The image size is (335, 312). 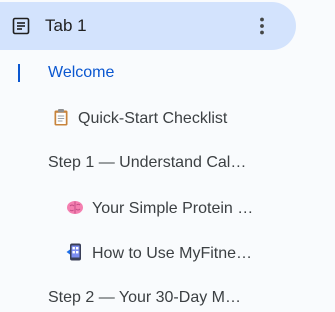 What do you see at coordinates (148, 26) in the screenshot?
I see `tab-1: Tab 1` at bounding box center [148, 26].